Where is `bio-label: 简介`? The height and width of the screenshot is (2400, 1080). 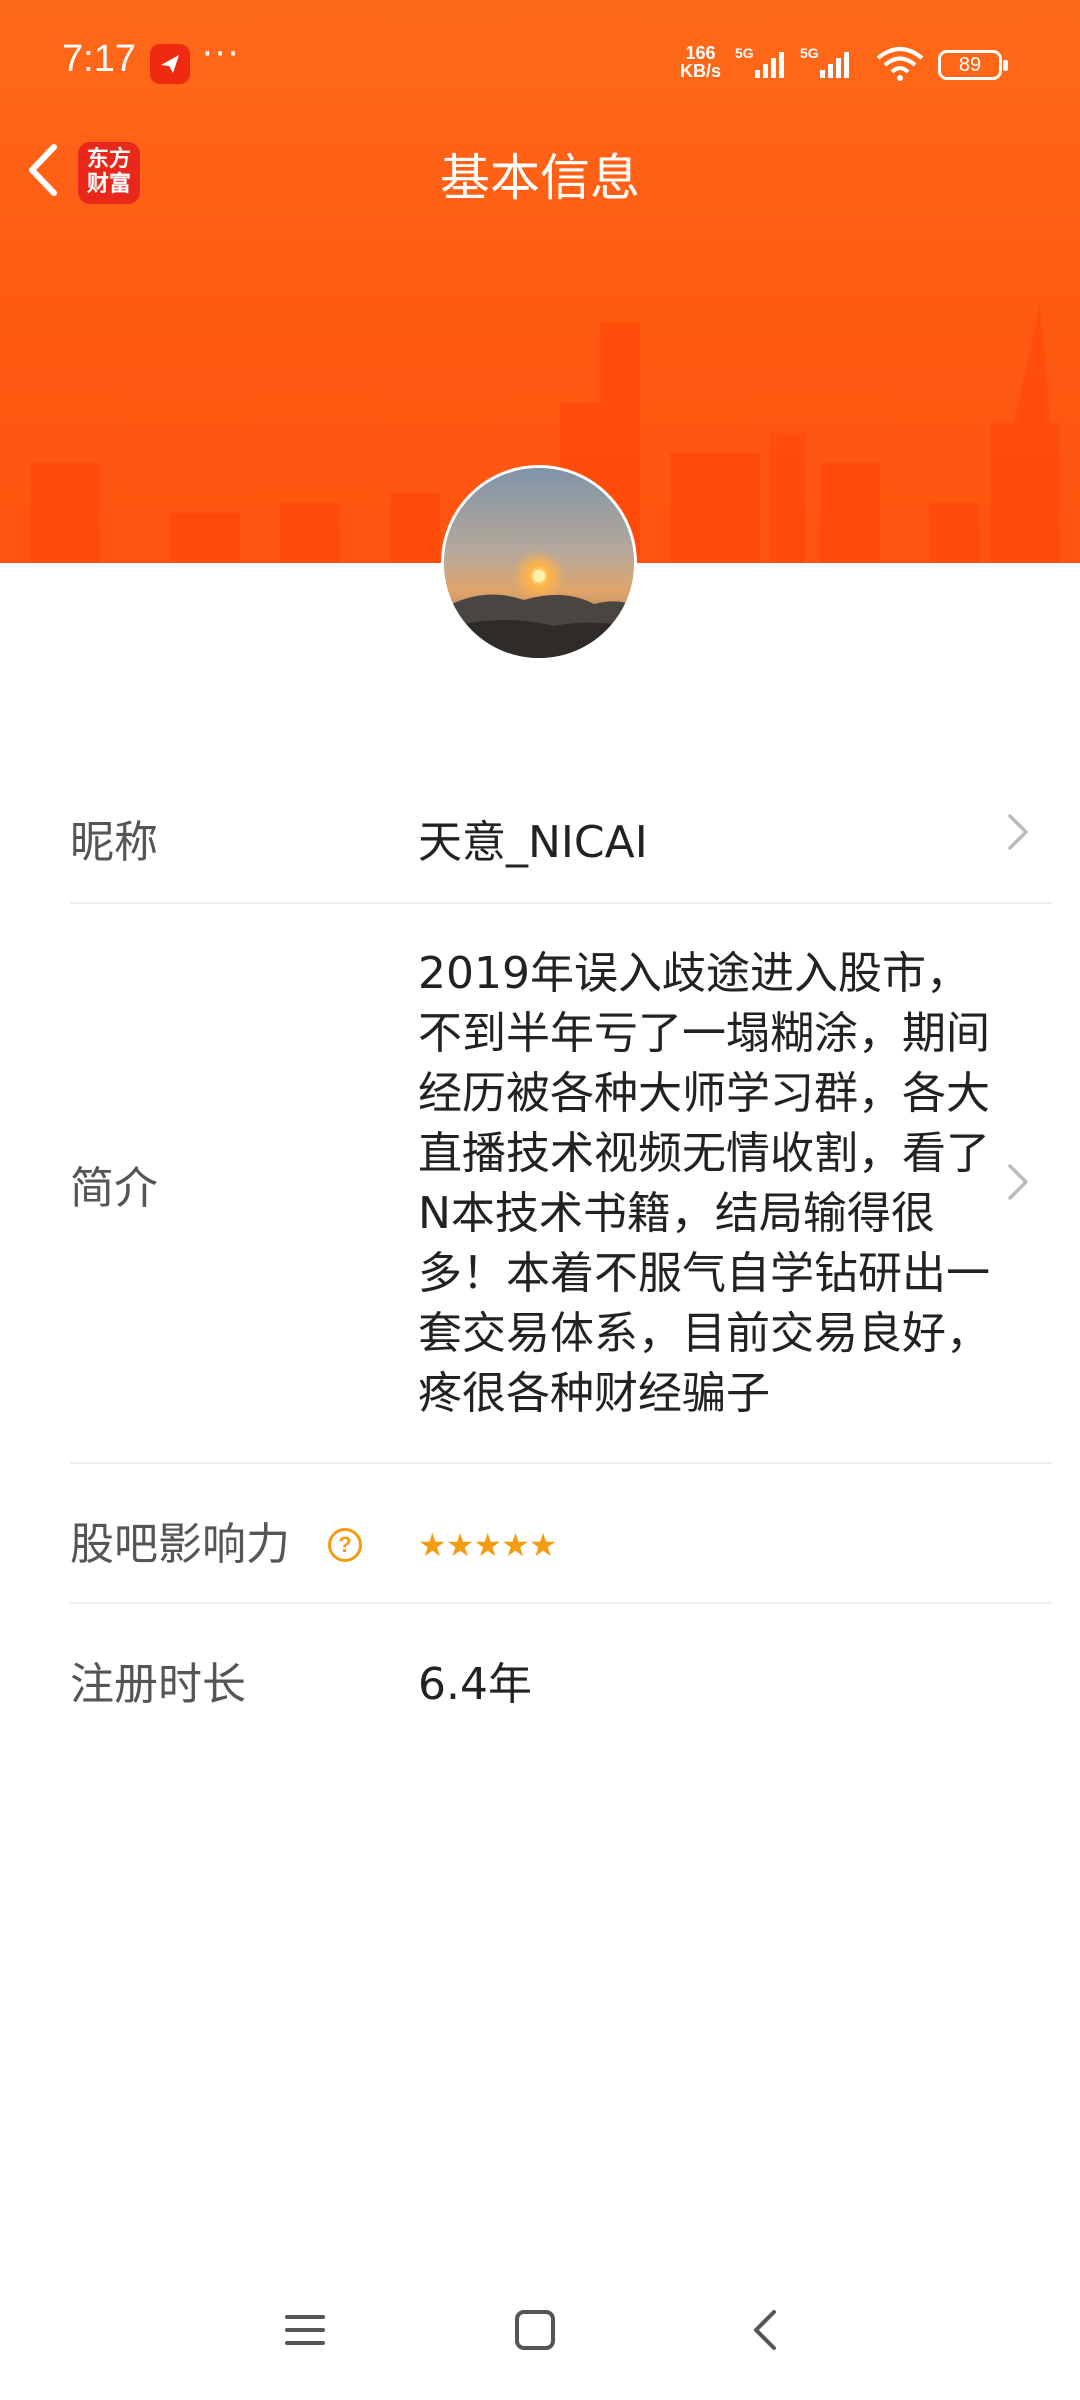 bio-label: 简介 is located at coordinates (114, 1188).